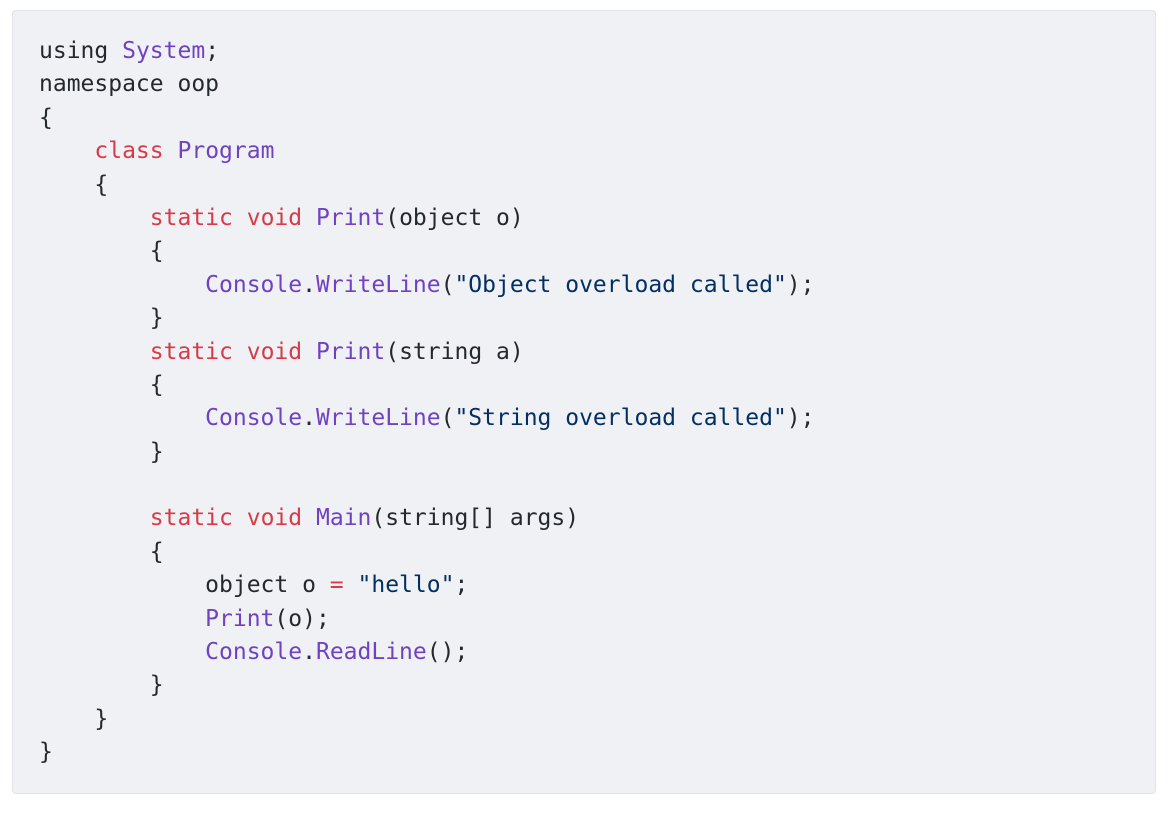  What do you see at coordinates (454, 351) in the screenshot?
I see `code-plain-text: (string a)` at bounding box center [454, 351].